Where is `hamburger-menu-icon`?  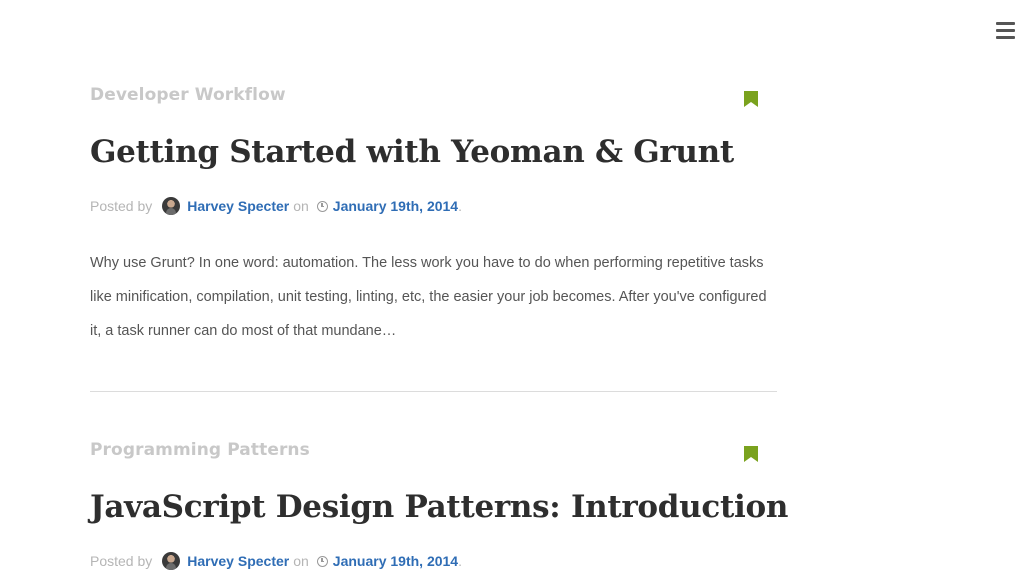
hamburger-menu-icon is located at coordinates (1005, 31).